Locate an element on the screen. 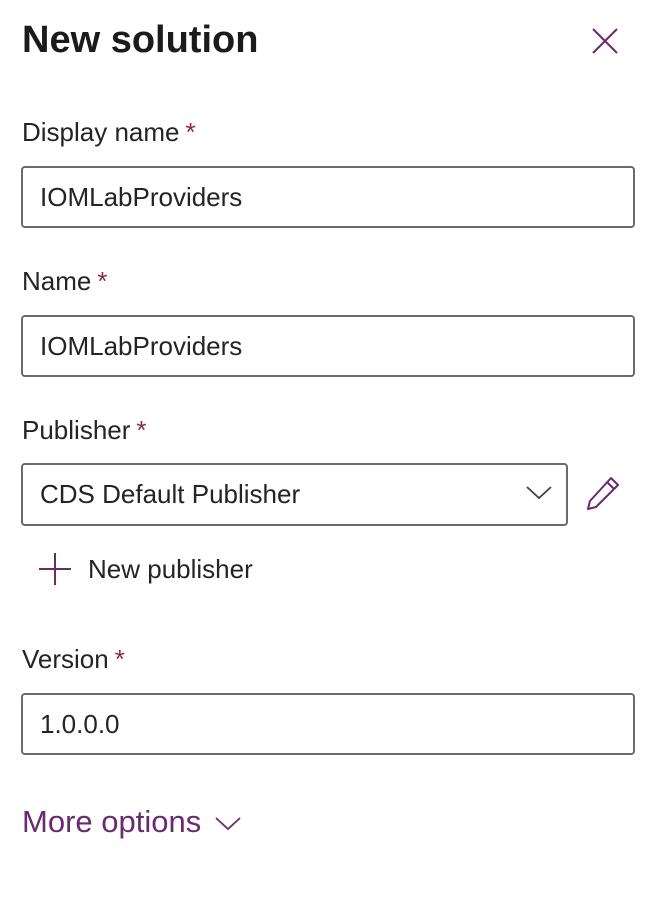 Image resolution: width=651 pixels, height=898 pixels. name-label-text: Name is located at coordinates (57, 281).